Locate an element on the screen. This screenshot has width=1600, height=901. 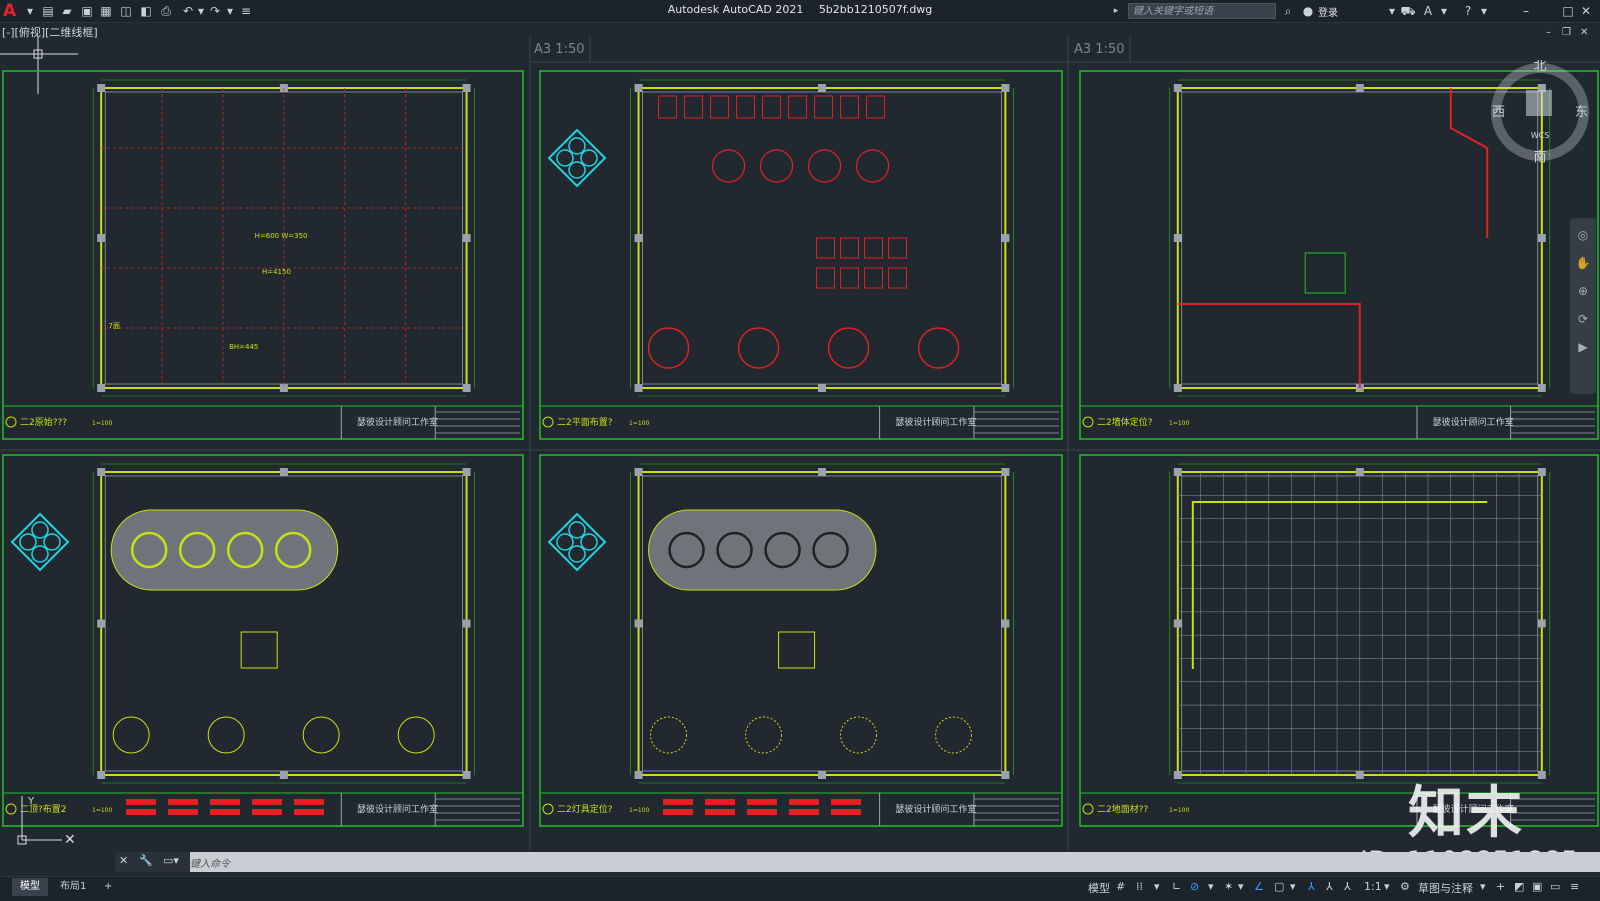
grid-icon: # is located at coordinates (1120, 886).